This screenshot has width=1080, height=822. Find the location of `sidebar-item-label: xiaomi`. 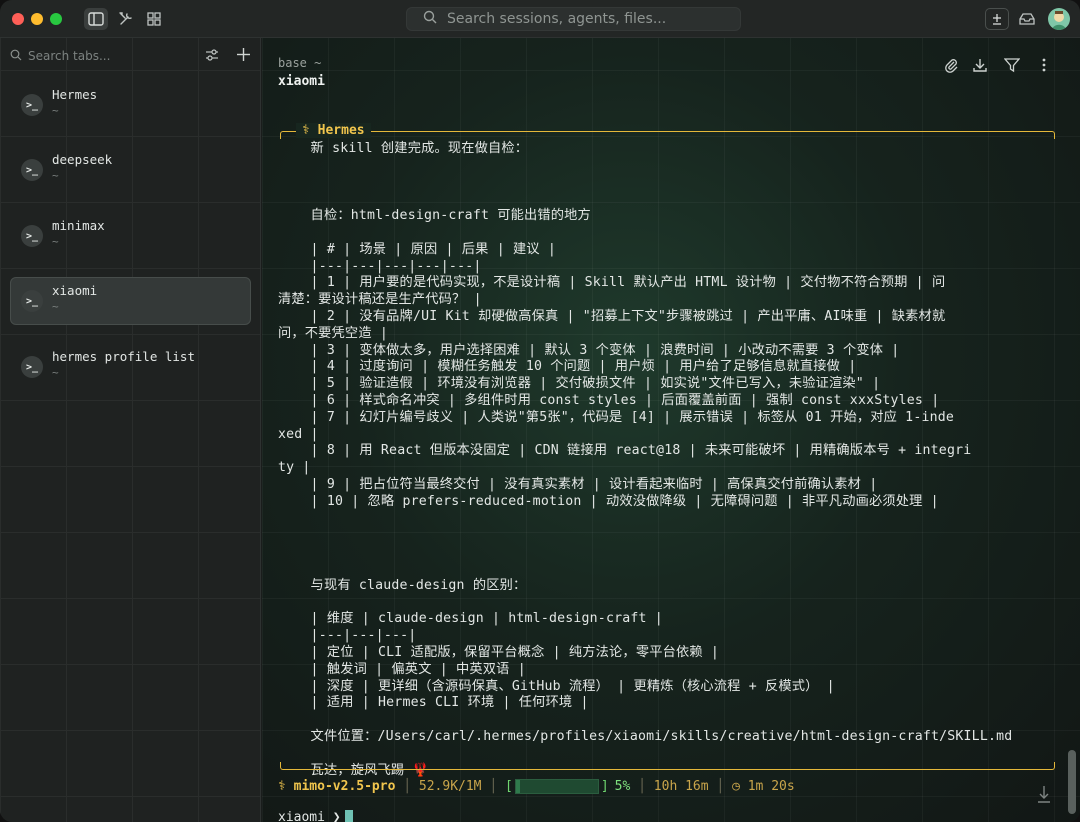

sidebar-item-label: xiaomi is located at coordinates (75, 290).